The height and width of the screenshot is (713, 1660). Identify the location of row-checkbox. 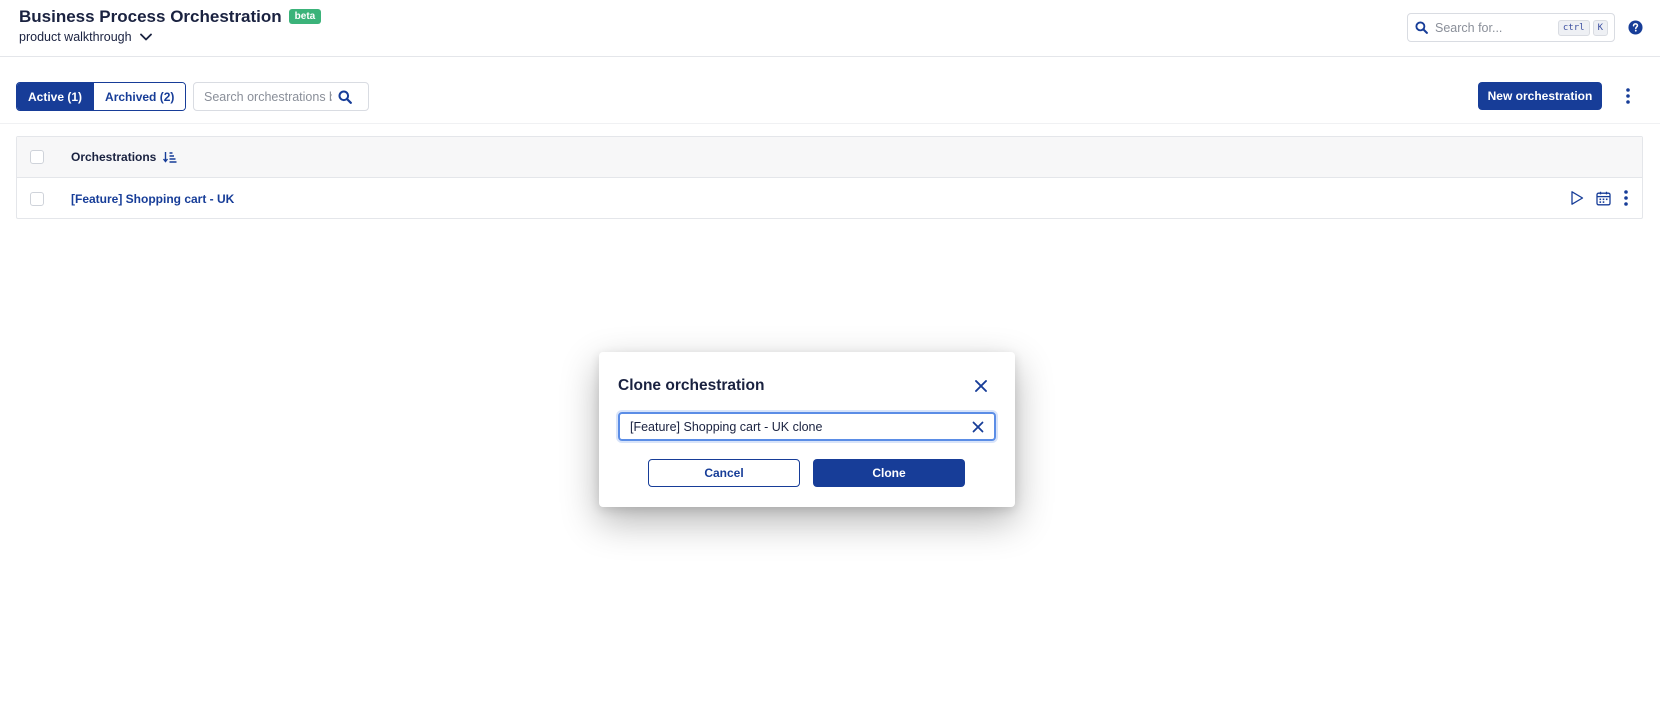
(37, 198).